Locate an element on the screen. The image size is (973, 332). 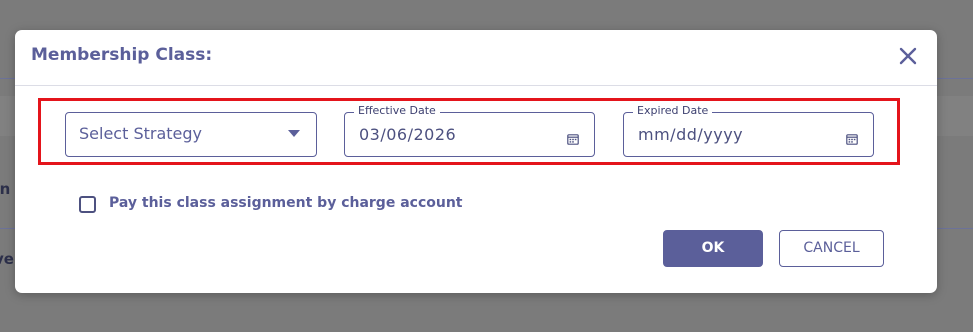
ok-button: OK is located at coordinates (713, 248).